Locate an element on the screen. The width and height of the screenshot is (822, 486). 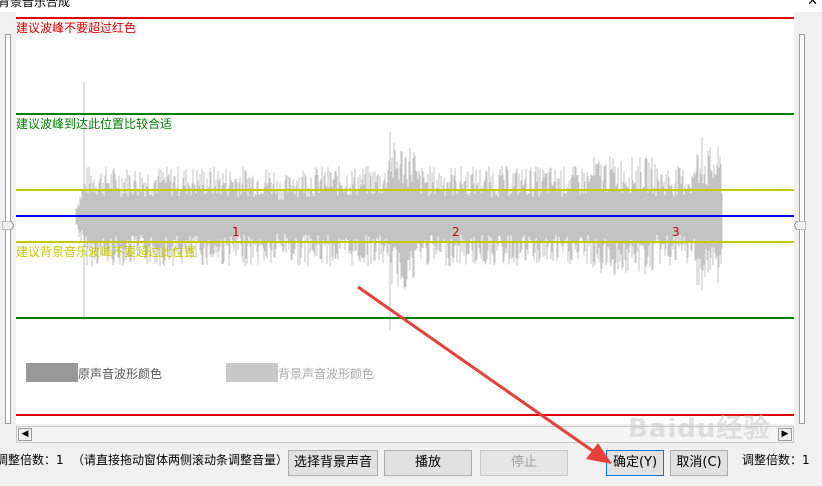
background-color-swatch is located at coordinates (252, 372).